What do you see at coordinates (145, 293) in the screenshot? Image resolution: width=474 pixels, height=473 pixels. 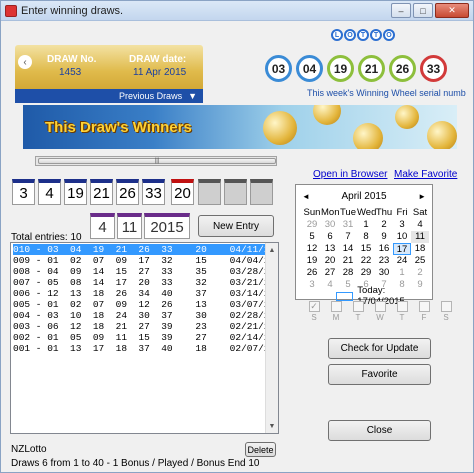 I see `list-item: 006 - 12 13 18 26 34 40 37 03/14/2015` at bounding box center [145, 293].